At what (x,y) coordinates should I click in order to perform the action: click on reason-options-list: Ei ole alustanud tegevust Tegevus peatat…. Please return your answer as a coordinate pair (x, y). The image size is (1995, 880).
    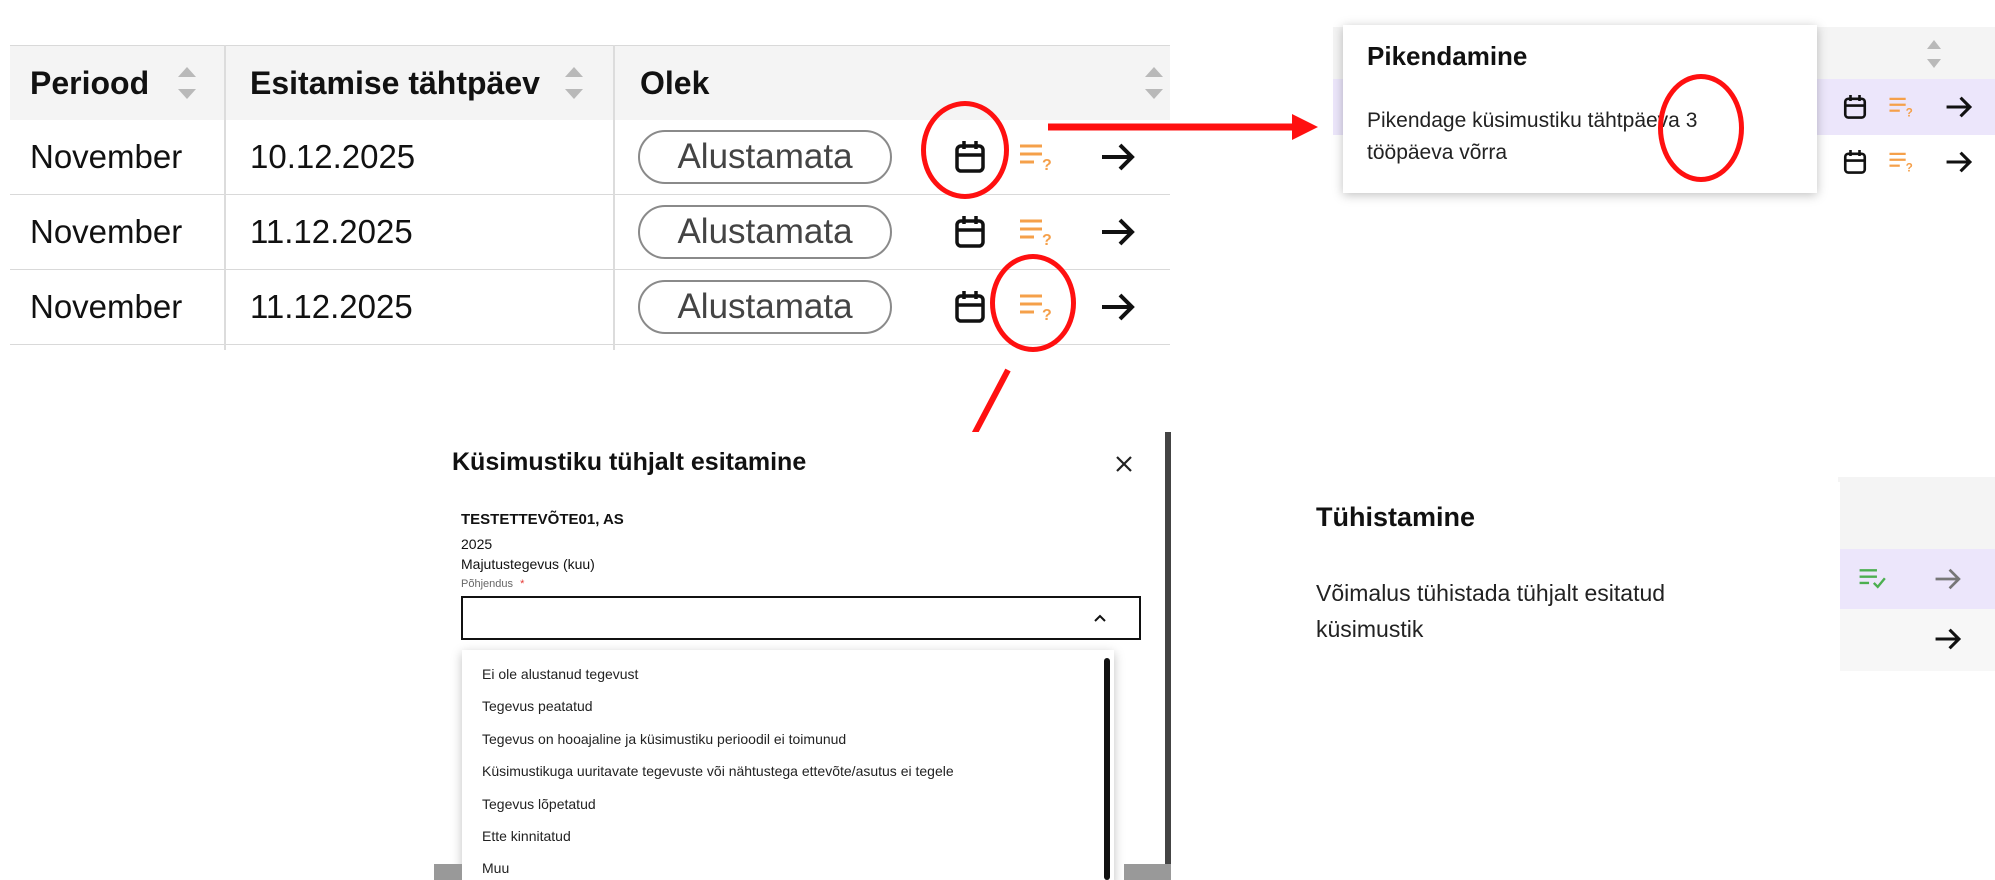
    Looking at the image, I should click on (788, 765).